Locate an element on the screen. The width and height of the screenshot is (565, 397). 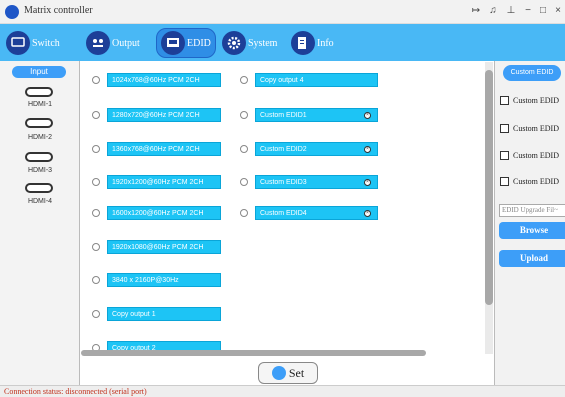
tab-output: Output is located at coordinates (113, 43).